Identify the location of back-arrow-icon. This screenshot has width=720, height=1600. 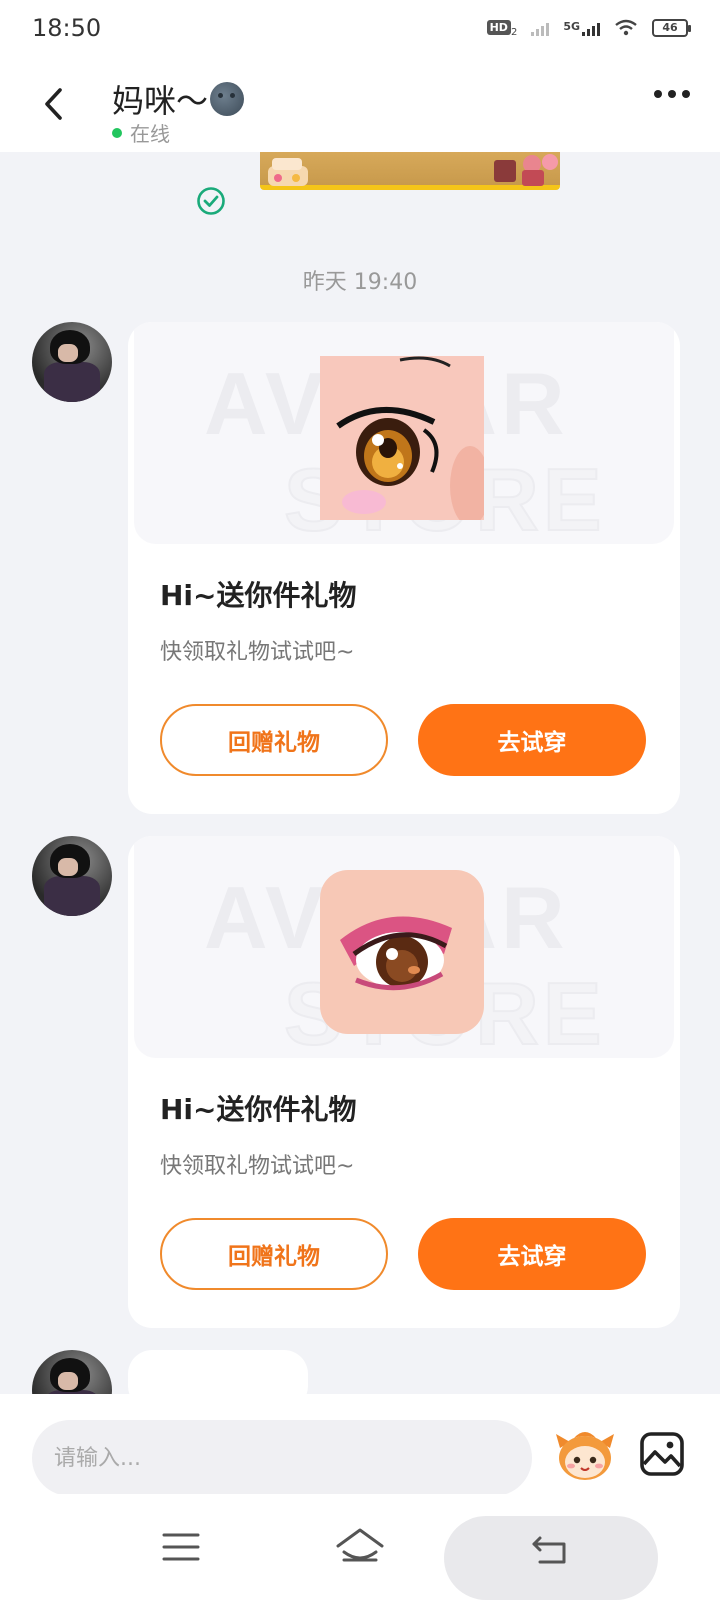
(551, 1550).